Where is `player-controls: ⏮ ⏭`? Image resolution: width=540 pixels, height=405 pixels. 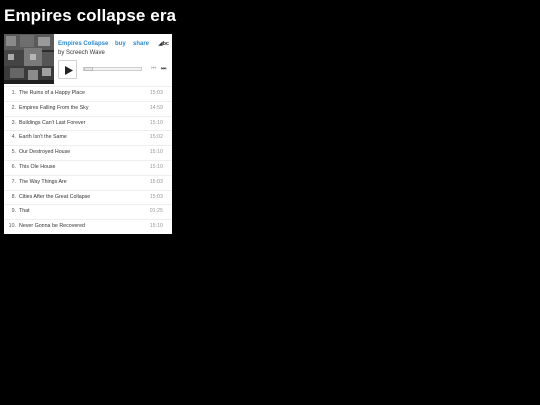 player-controls: ⏮ ⏭ is located at coordinates (113, 71).